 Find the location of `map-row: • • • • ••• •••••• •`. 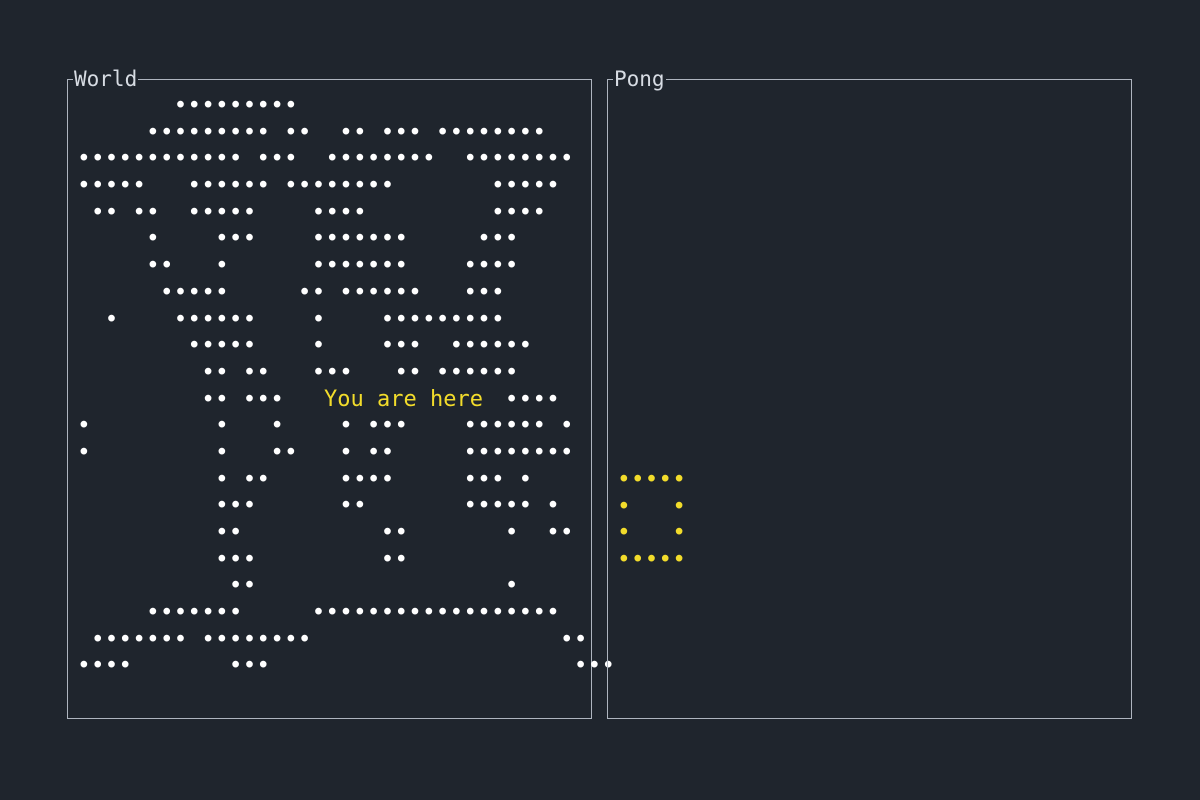

map-row: • • • • ••• •••••• • is located at coordinates (325, 426).